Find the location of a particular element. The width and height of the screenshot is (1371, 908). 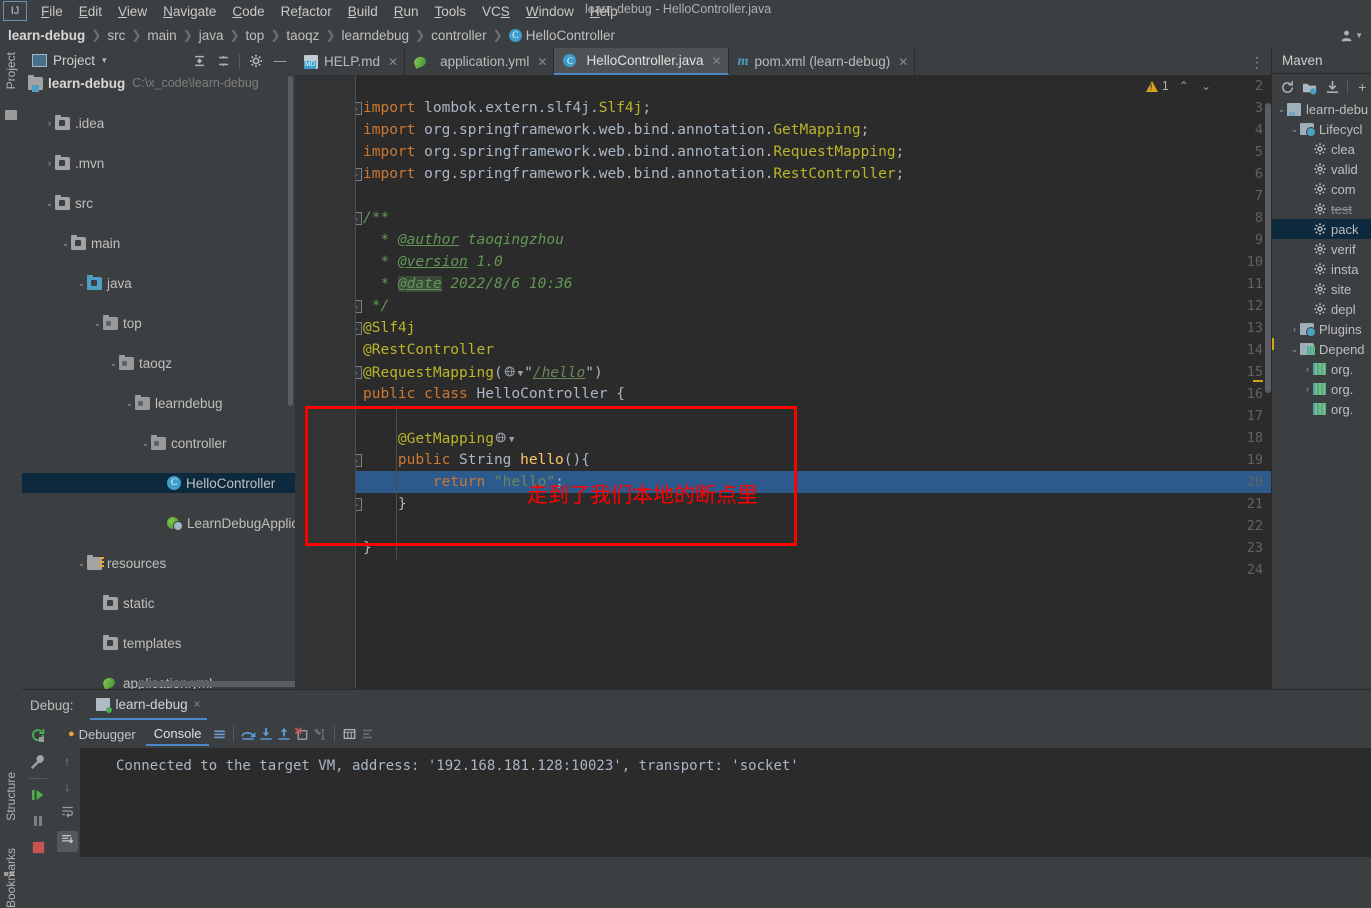

maven-tree-item: com is located at coordinates (1321, 189).